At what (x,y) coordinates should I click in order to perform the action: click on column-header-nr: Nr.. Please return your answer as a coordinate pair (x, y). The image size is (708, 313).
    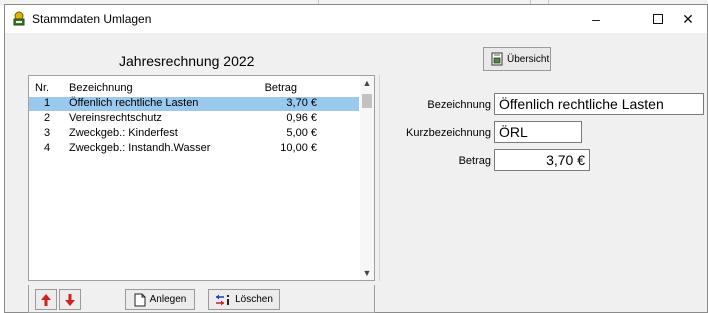
    Looking at the image, I should click on (42, 88).